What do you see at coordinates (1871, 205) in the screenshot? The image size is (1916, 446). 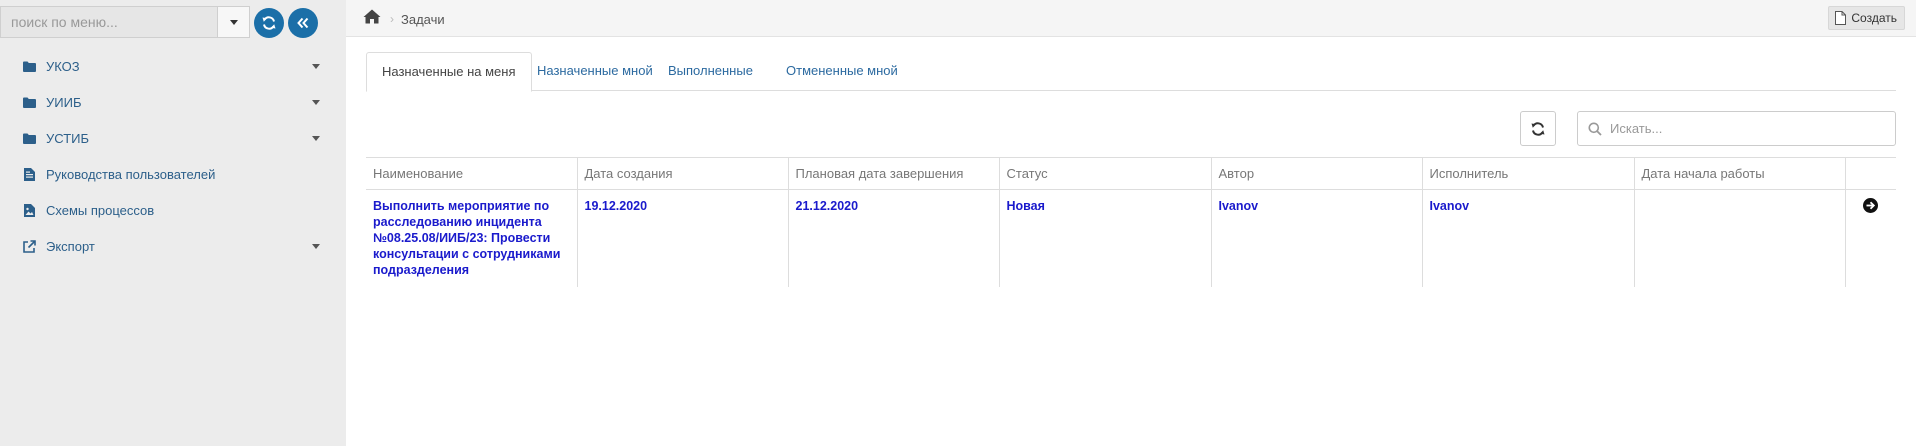 I see `open-task-arrow-icon` at bounding box center [1871, 205].